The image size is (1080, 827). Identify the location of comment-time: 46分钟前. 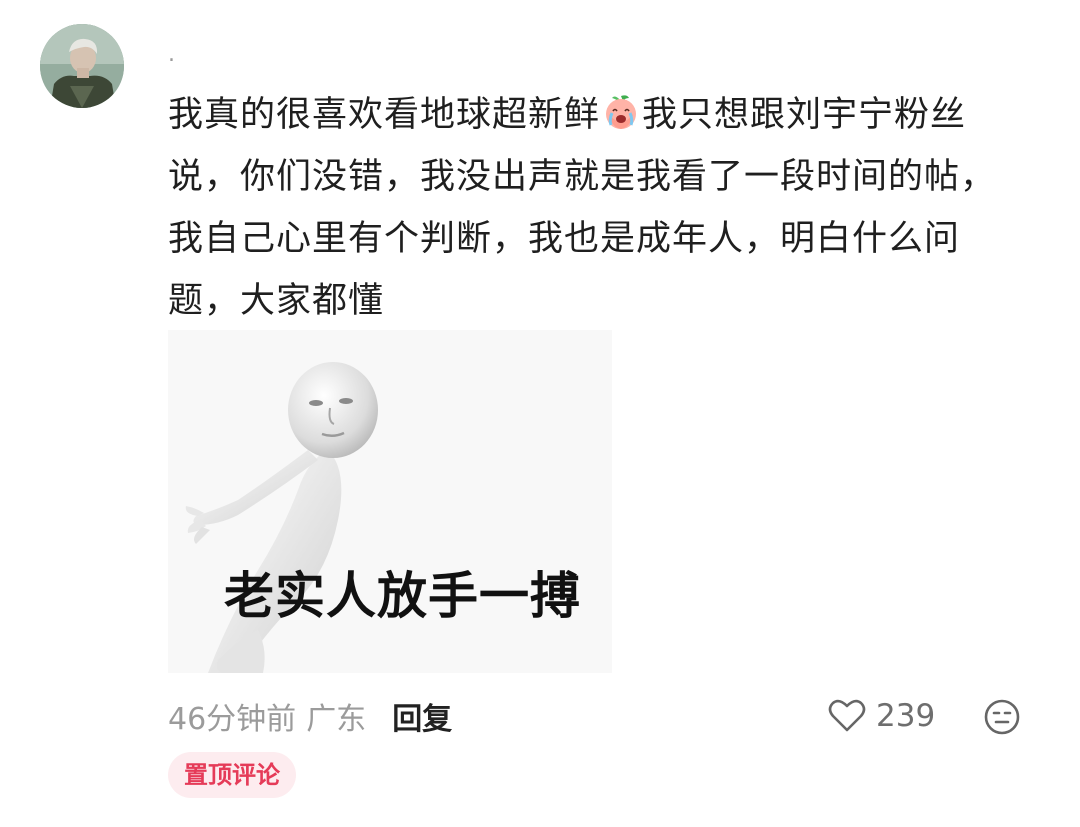
(232, 719).